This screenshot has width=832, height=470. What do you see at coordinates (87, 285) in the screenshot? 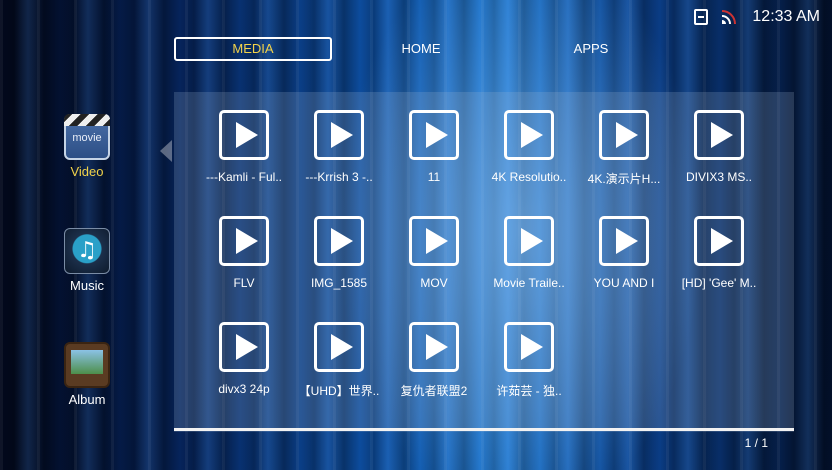
I see `sidebar-item-label: Music` at bounding box center [87, 285].